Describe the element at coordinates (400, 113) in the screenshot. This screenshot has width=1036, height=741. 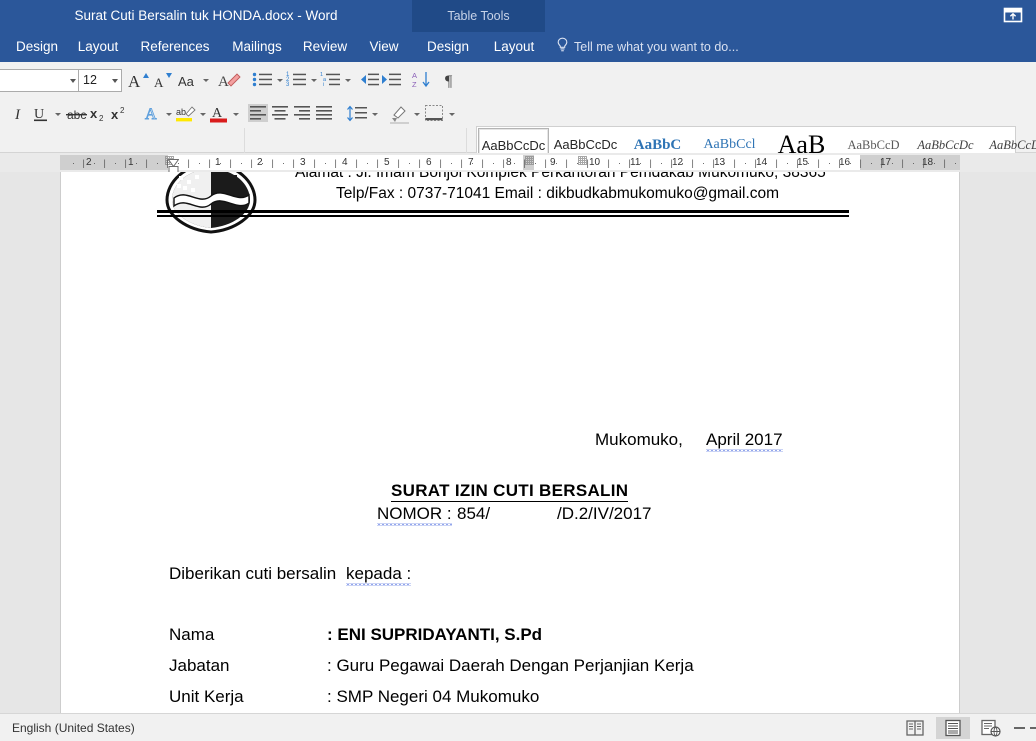
I see `shading-button` at that location.